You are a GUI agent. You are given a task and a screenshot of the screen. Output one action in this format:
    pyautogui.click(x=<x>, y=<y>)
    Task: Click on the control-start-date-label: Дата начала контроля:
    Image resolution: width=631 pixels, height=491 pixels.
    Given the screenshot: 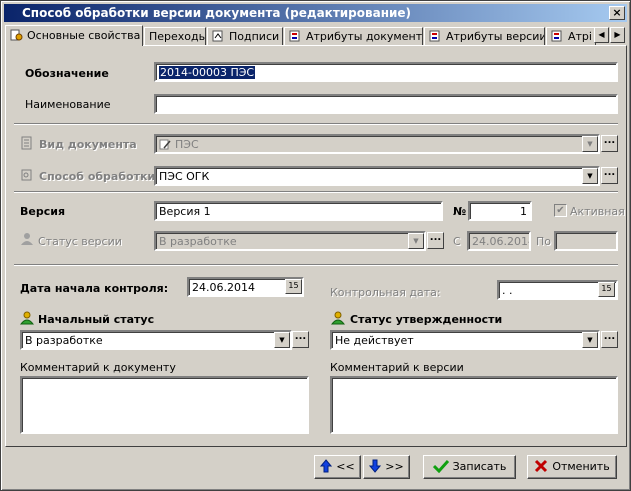 What is the action you would take?
    pyautogui.click(x=94, y=288)
    